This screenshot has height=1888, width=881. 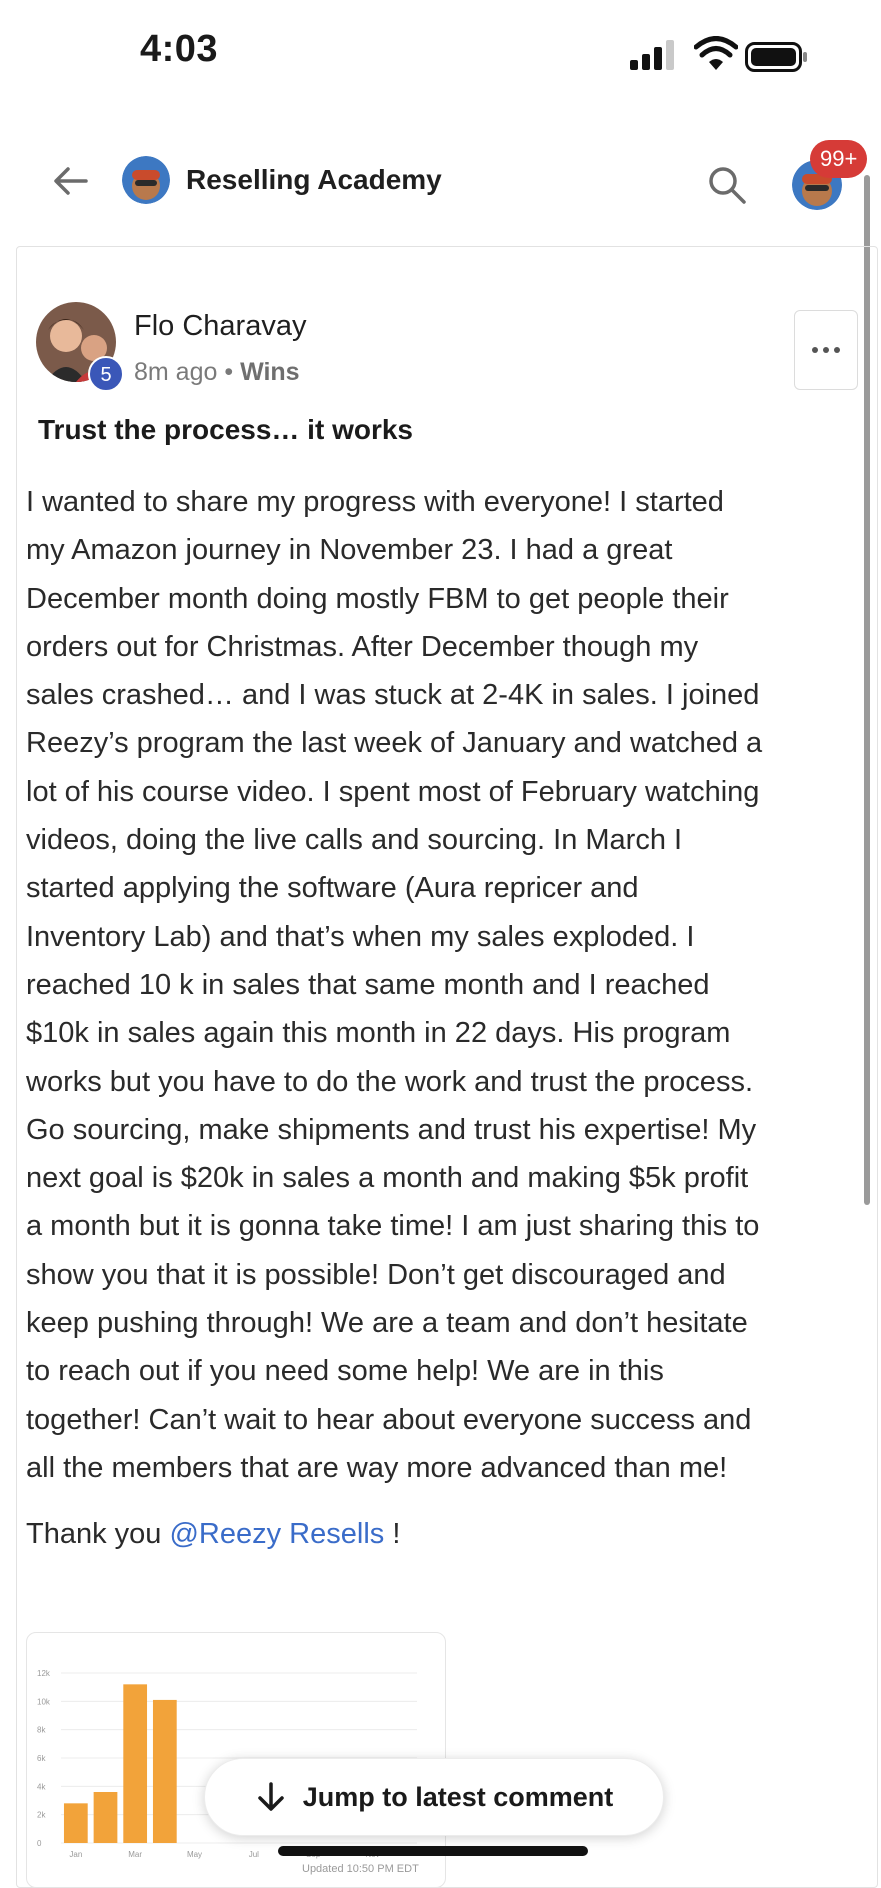 I want to click on chart-bar-feb, so click(x=105, y=1817).